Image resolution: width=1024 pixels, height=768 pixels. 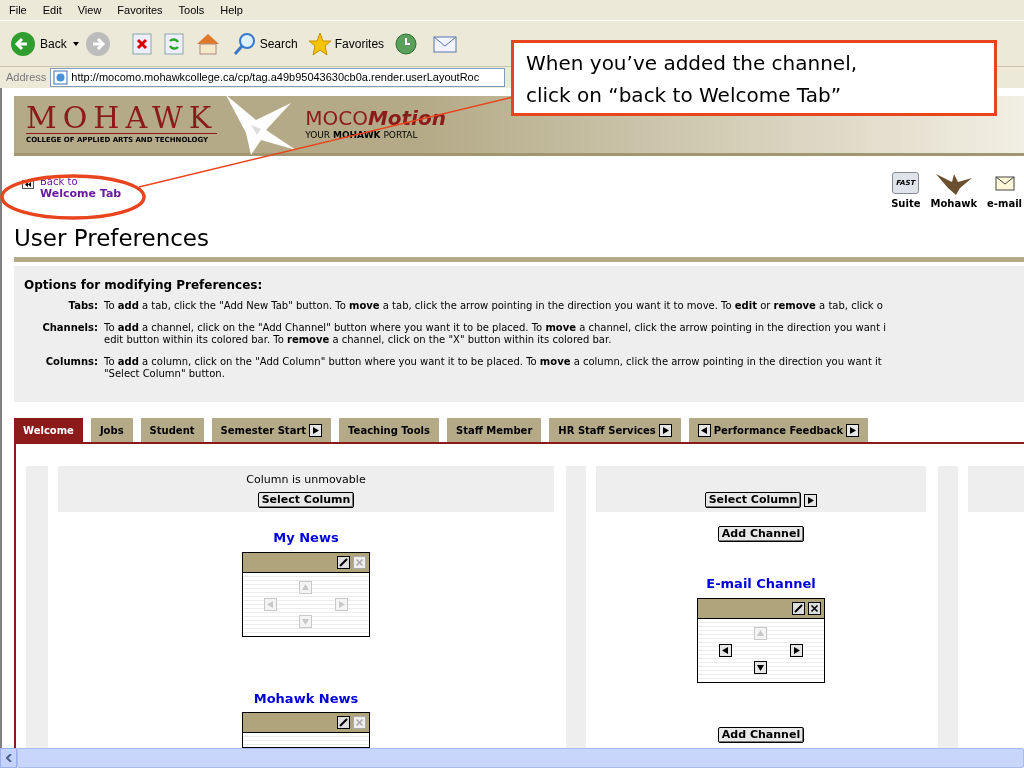 What do you see at coordinates (71, 362) in the screenshot?
I see `option-term: Columns:` at bounding box center [71, 362].